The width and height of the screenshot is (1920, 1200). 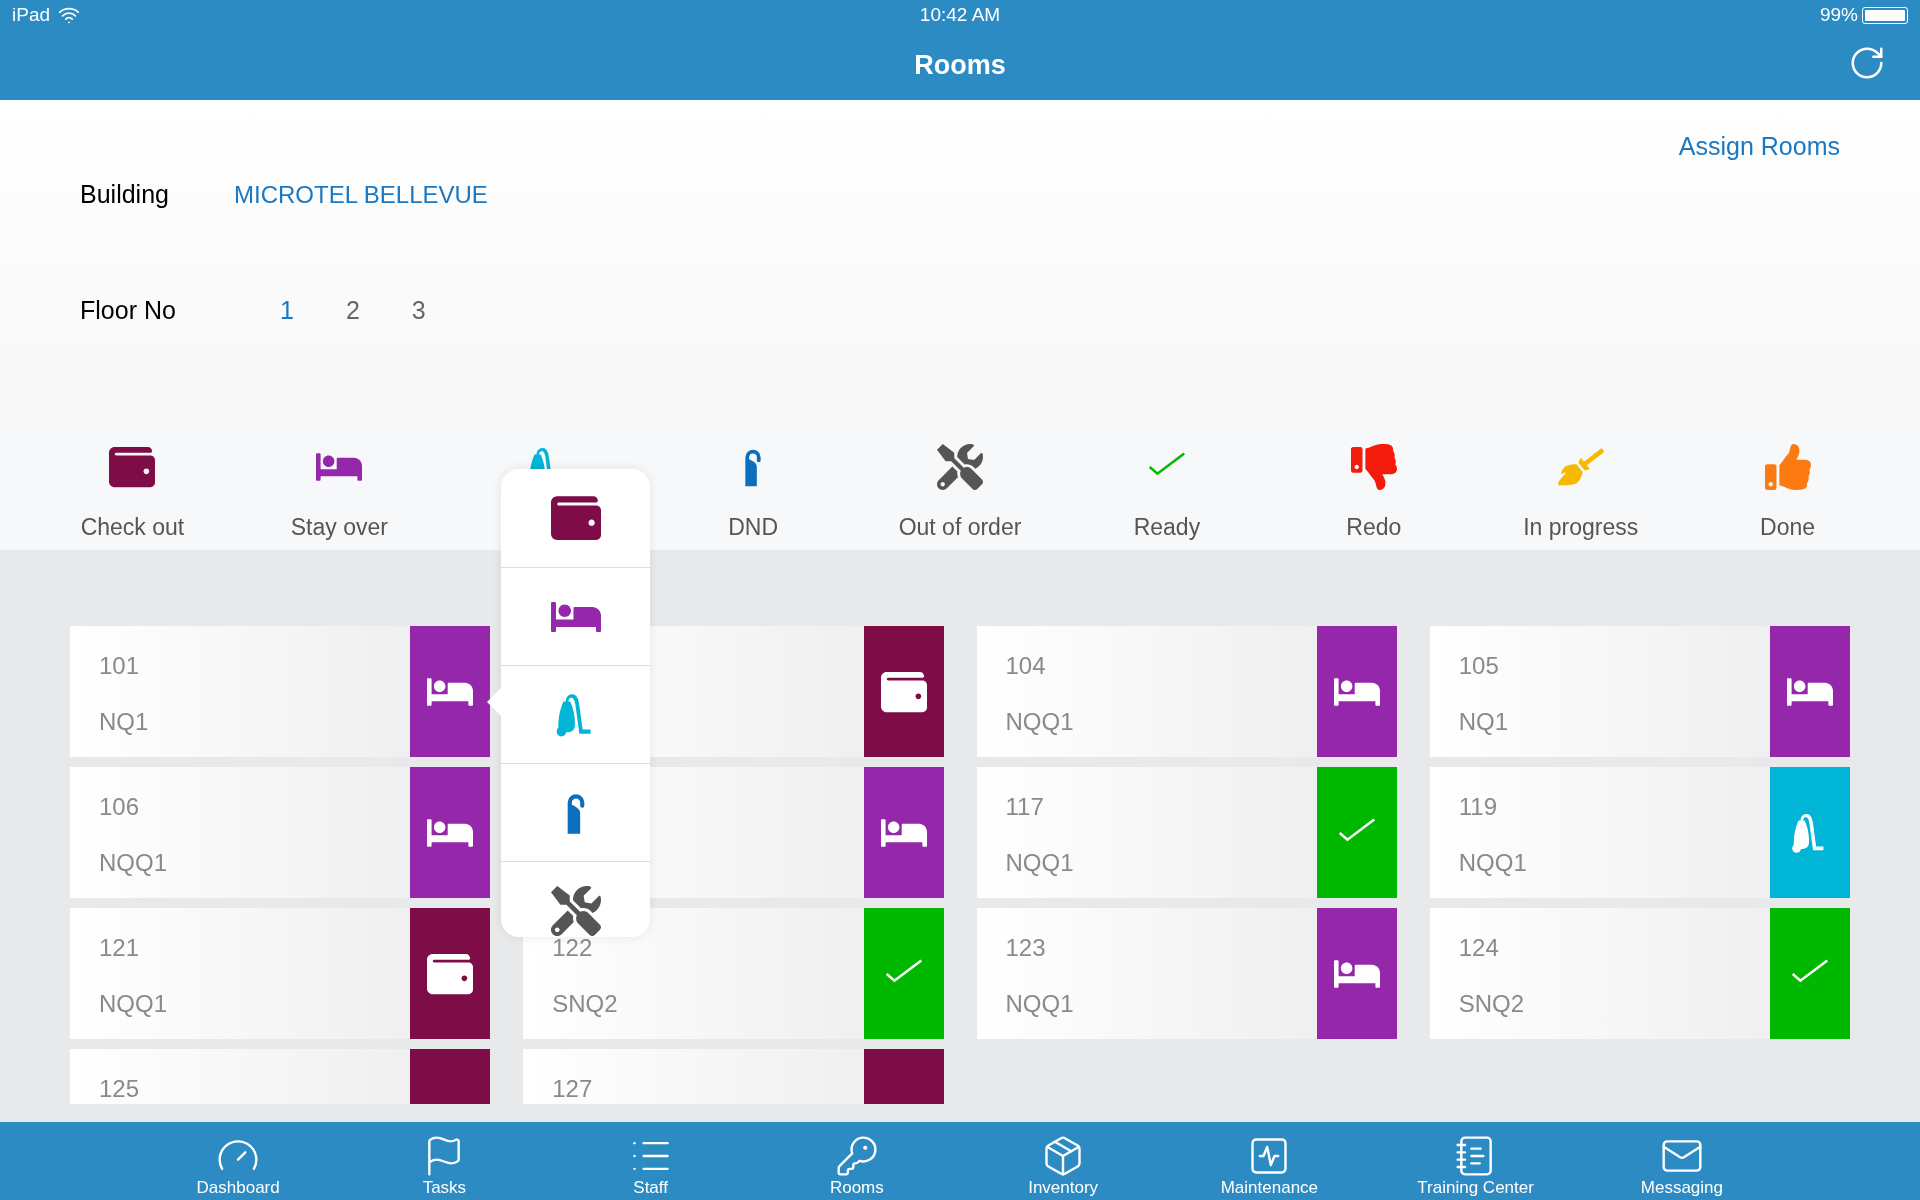 I want to click on room-card: 105 NQ1, so click(x=1639, y=691).